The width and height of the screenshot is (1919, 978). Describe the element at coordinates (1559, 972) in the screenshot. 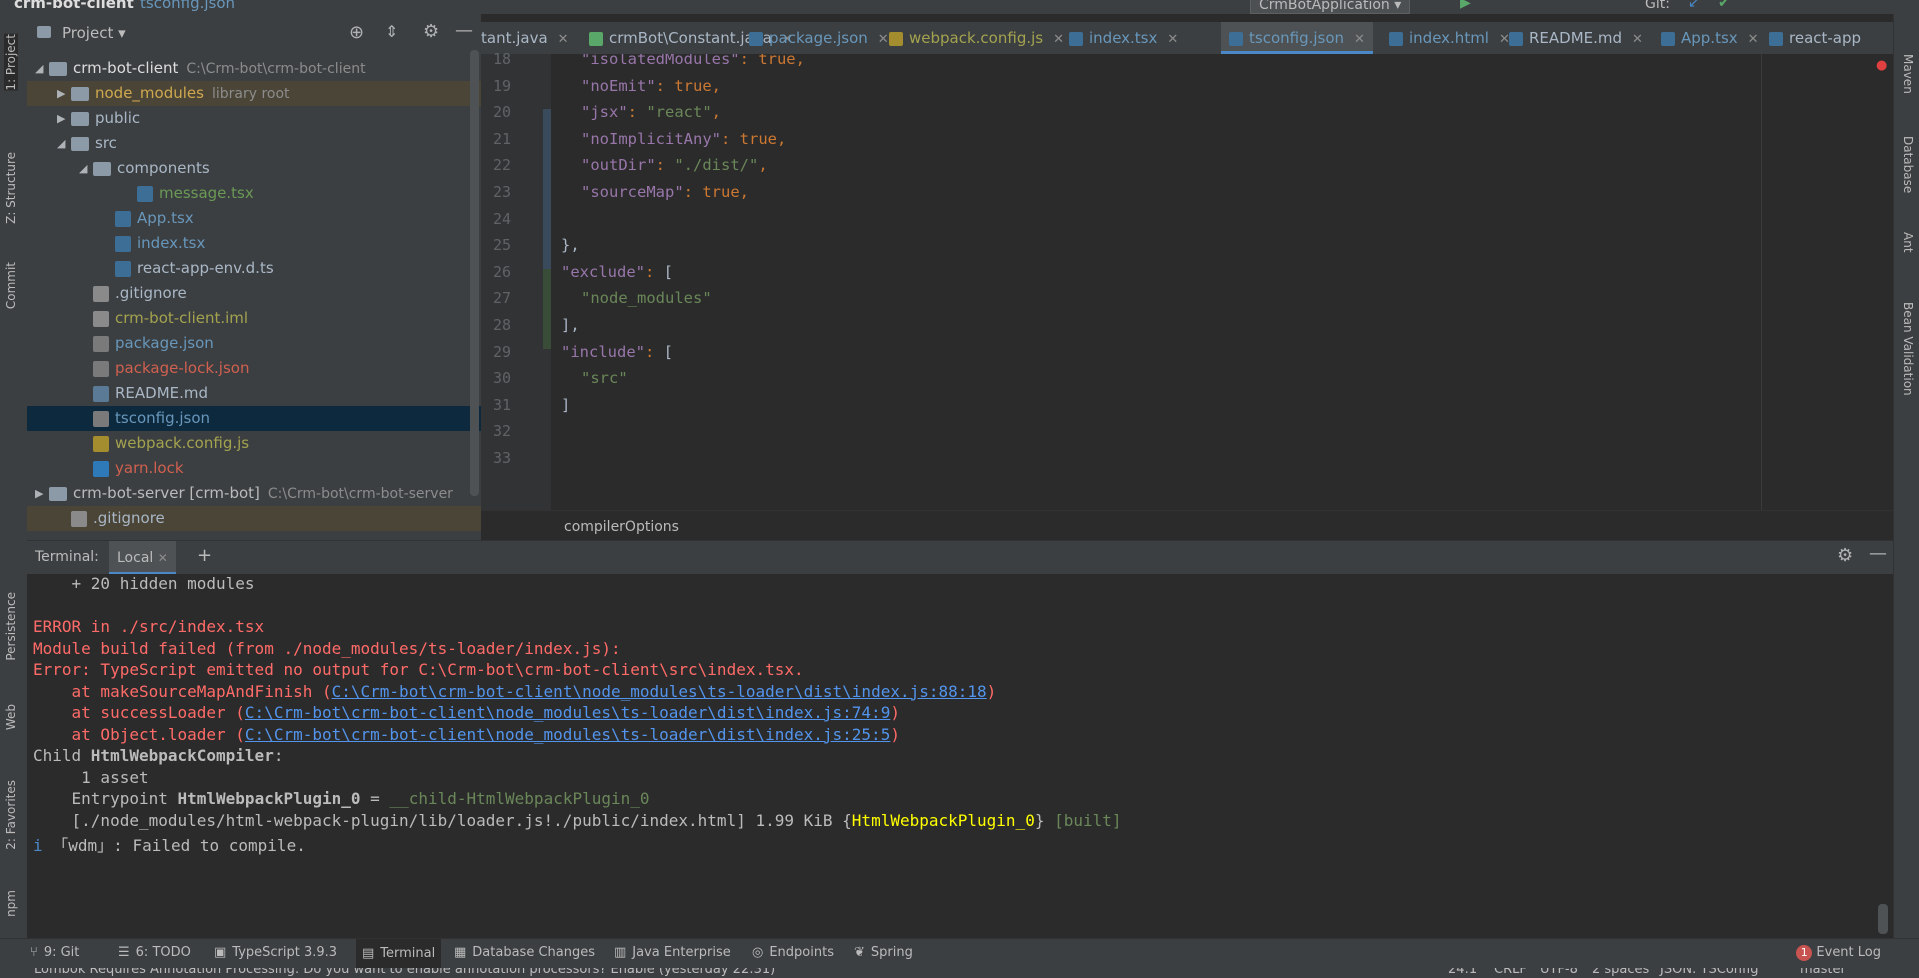

I see `file-encoding: UTF-8` at that location.